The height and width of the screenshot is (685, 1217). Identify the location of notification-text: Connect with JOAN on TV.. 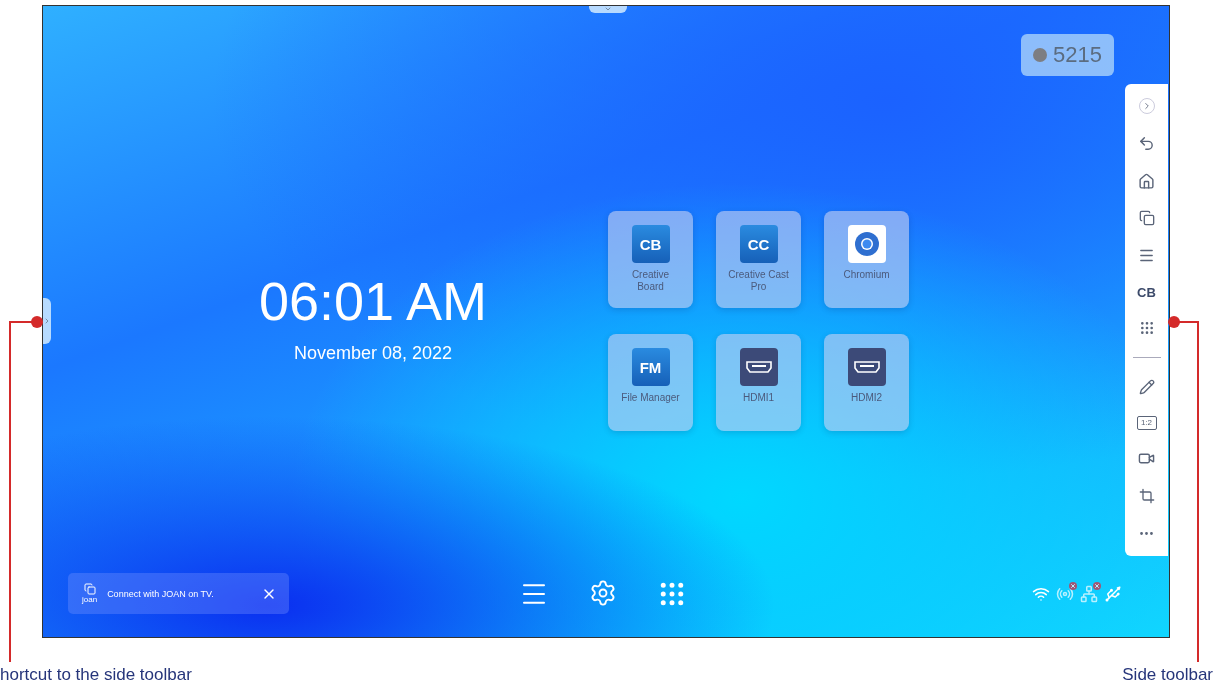
(161, 593).